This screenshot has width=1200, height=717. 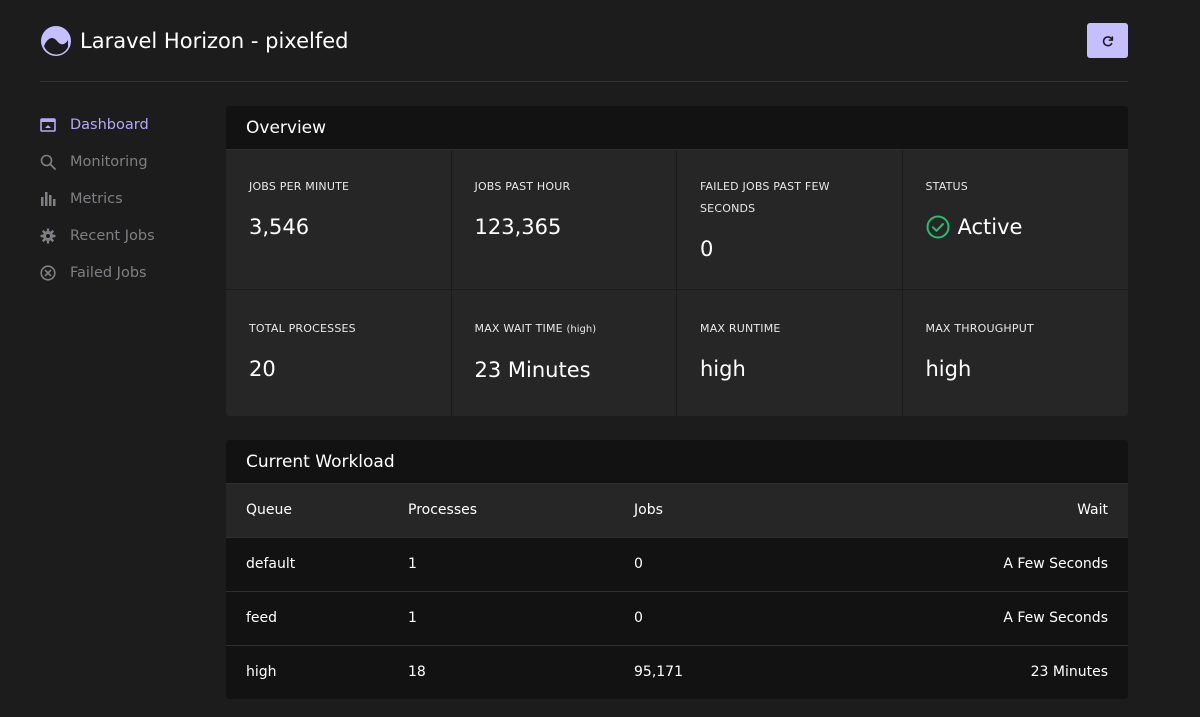 I want to click on stat-status: STATUS Active, so click(x=1015, y=220).